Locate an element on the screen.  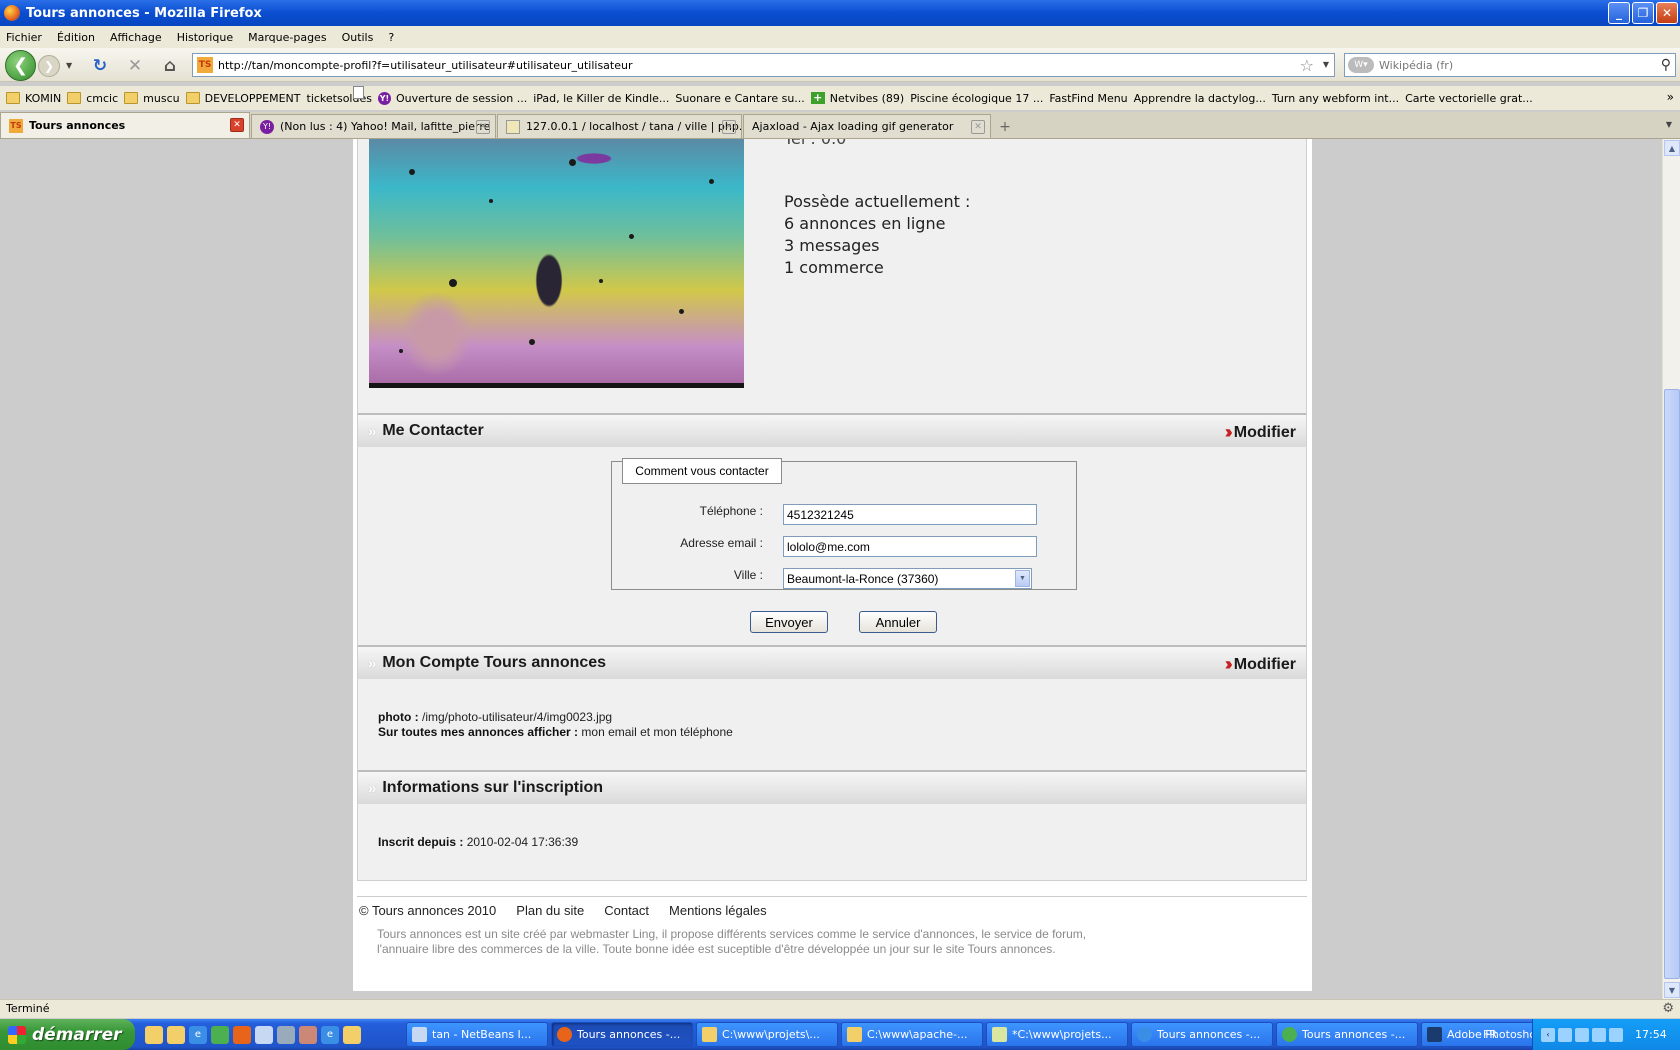
close-window-button: ✕ is located at coordinates (1667, 13).